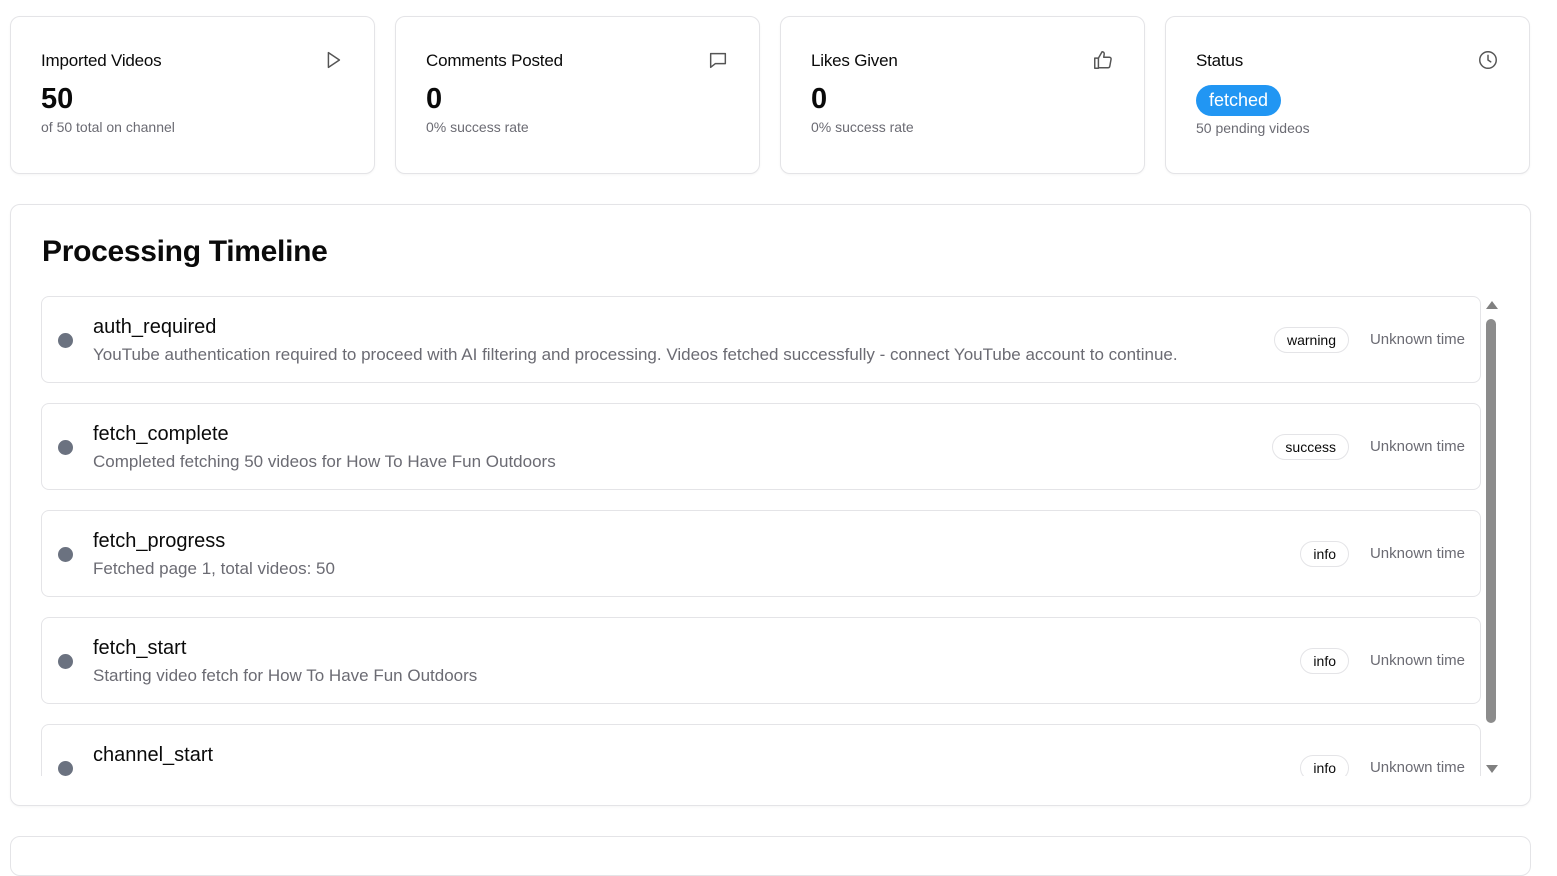 The width and height of the screenshot is (1557, 876). Describe the element at coordinates (1488, 60) in the screenshot. I see `clock-icon` at that location.